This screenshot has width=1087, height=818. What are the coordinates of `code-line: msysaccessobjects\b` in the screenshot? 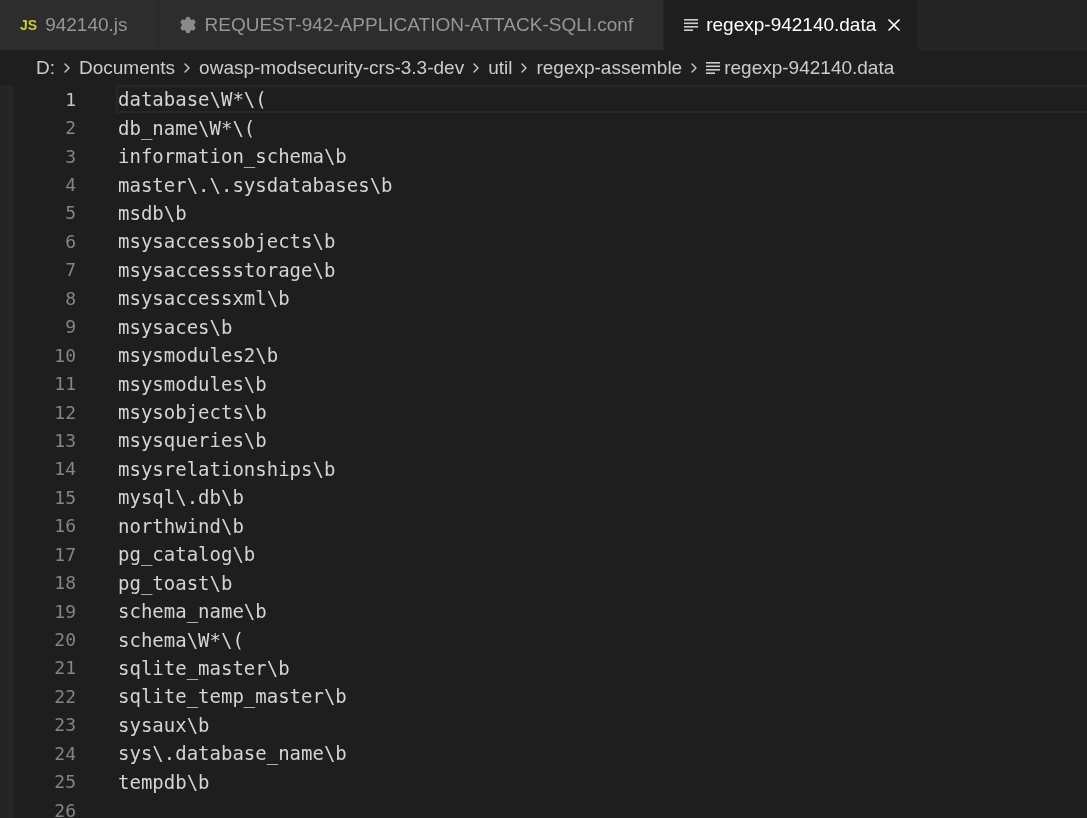 It's located at (227, 241).